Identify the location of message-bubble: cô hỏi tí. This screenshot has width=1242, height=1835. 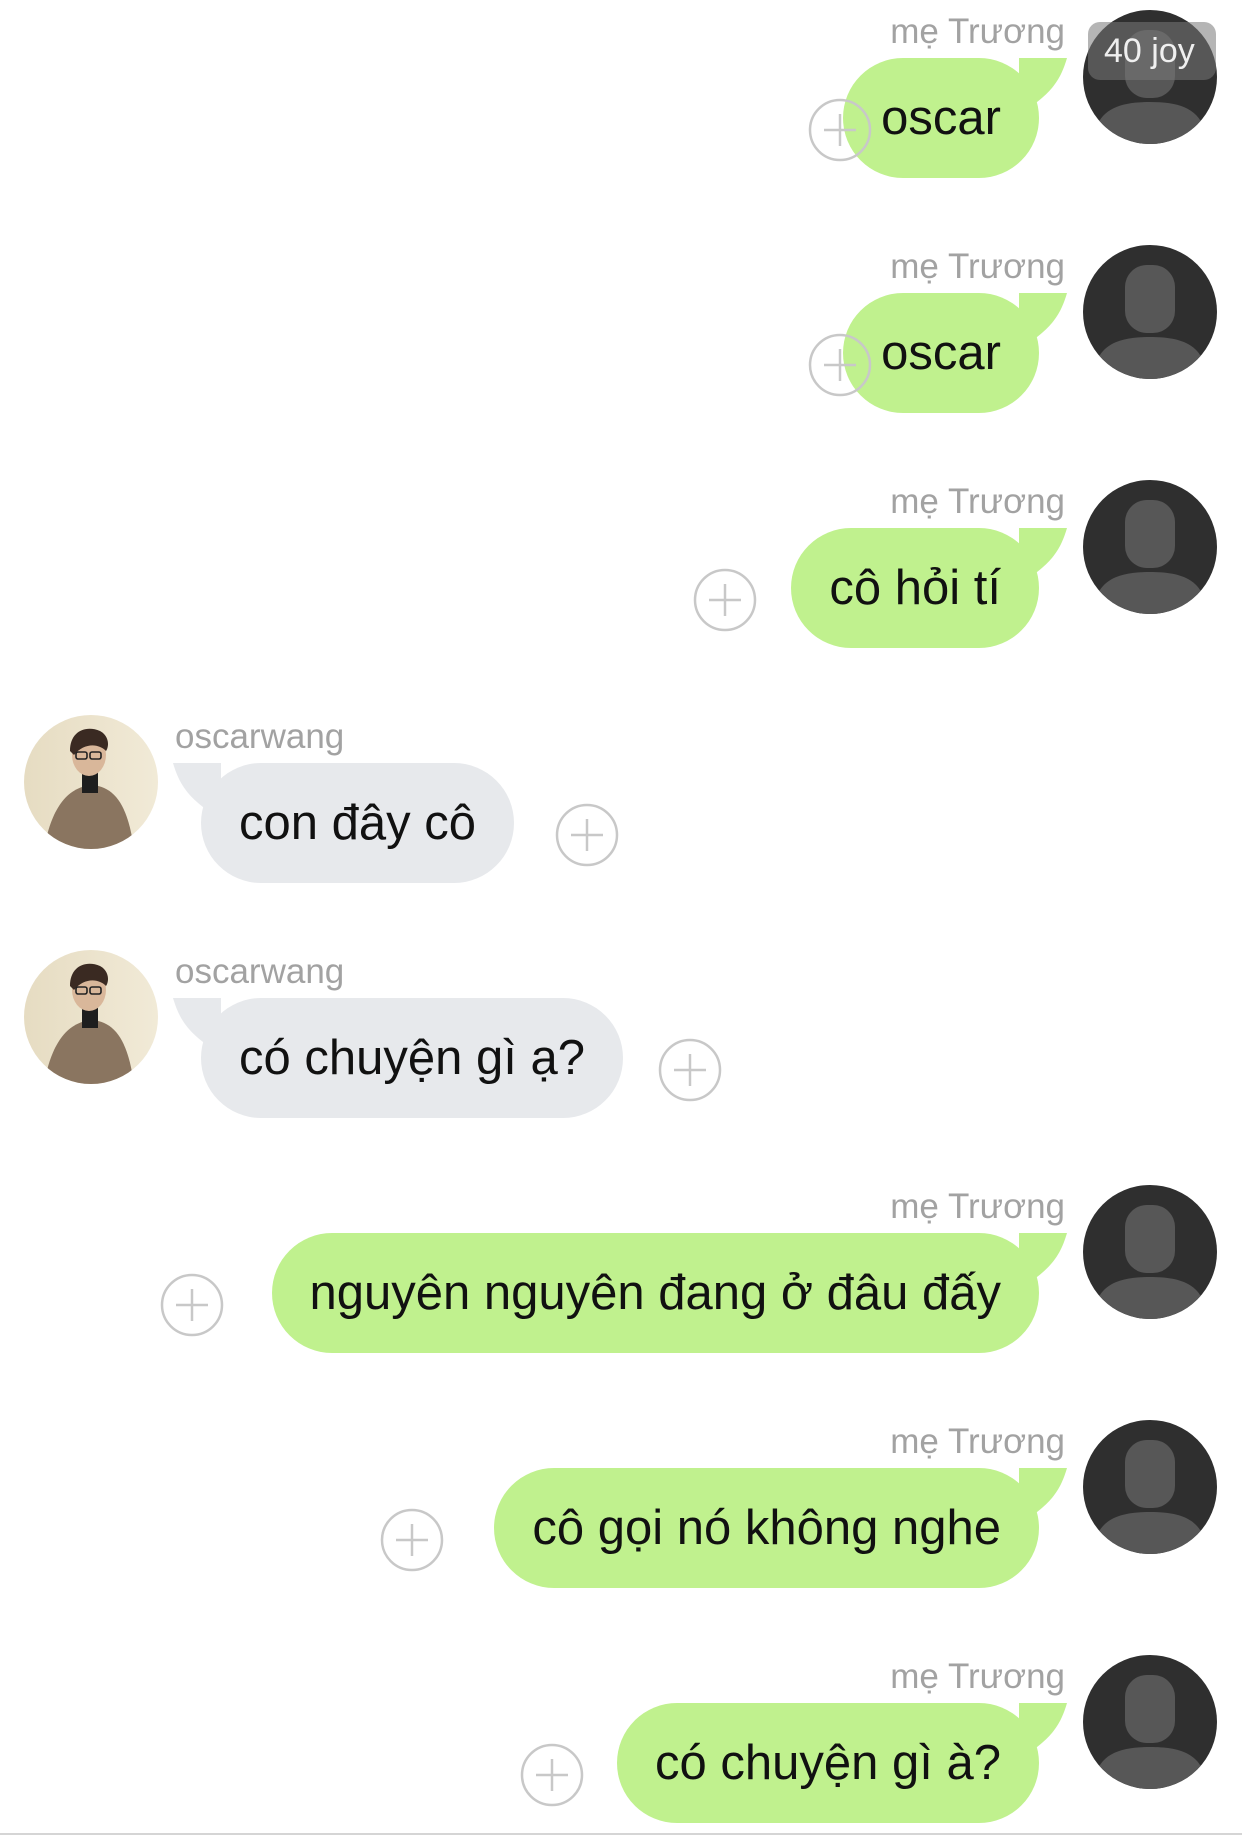
(915, 588).